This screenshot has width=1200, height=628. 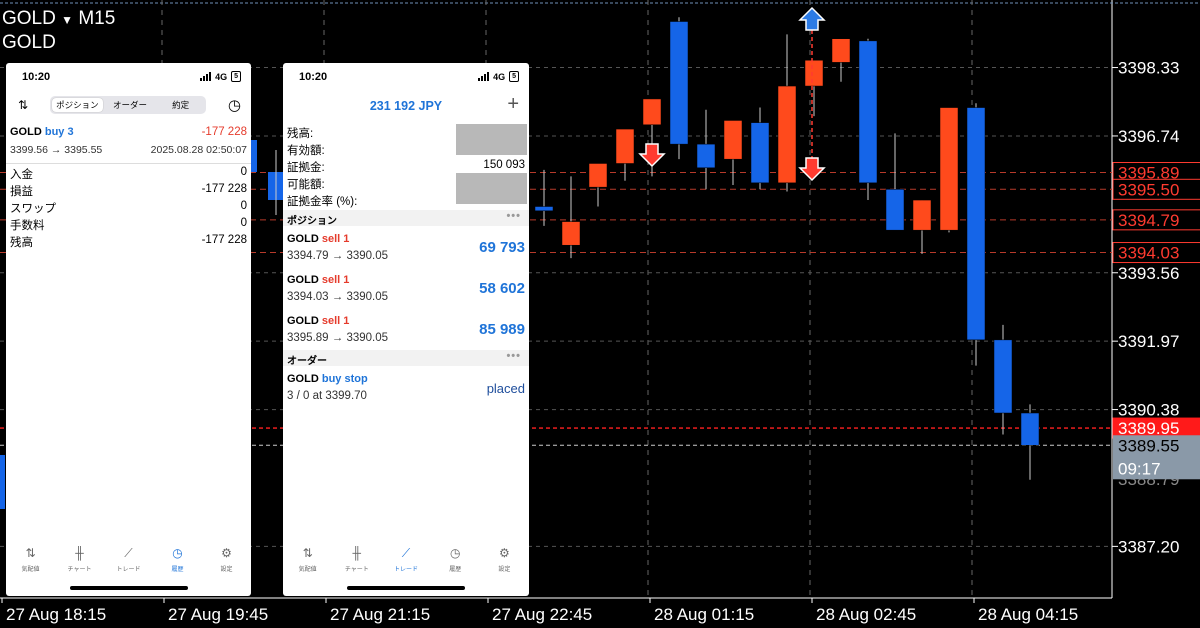 What do you see at coordinates (307, 553) in the screenshot?
I see `quotes-icon: ⇅` at bounding box center [307, 553].